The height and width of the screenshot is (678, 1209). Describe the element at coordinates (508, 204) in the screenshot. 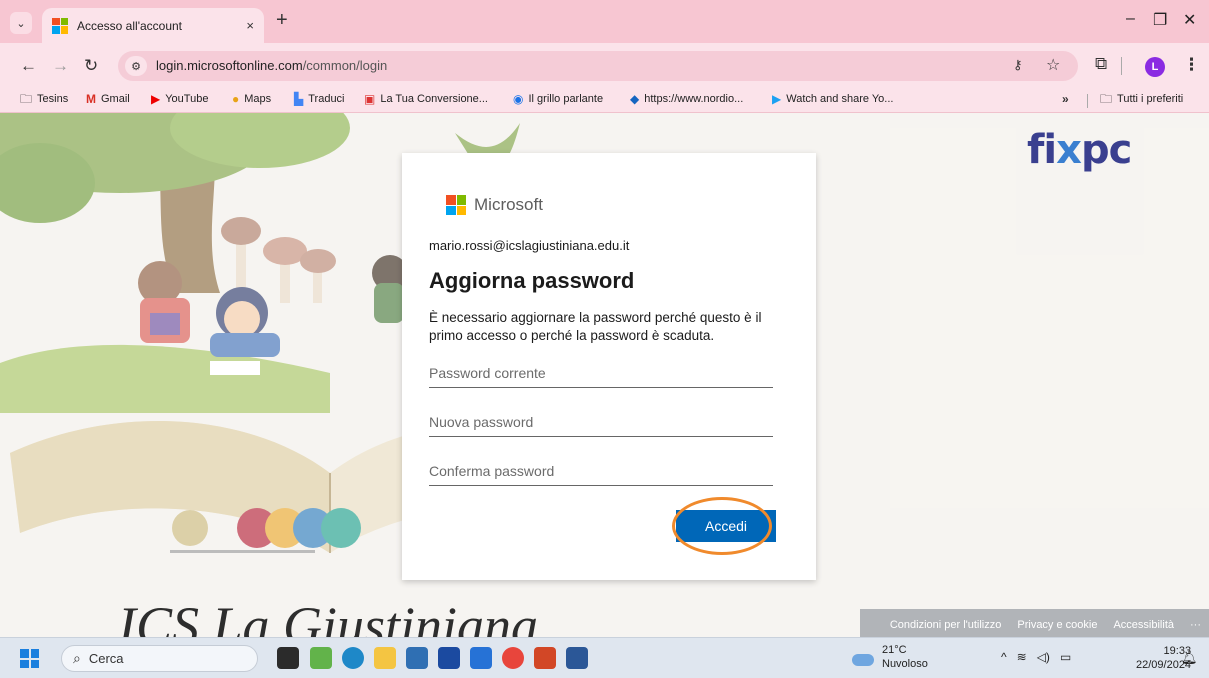

I see `microsoft-brand-text: Microsoft` at that location.